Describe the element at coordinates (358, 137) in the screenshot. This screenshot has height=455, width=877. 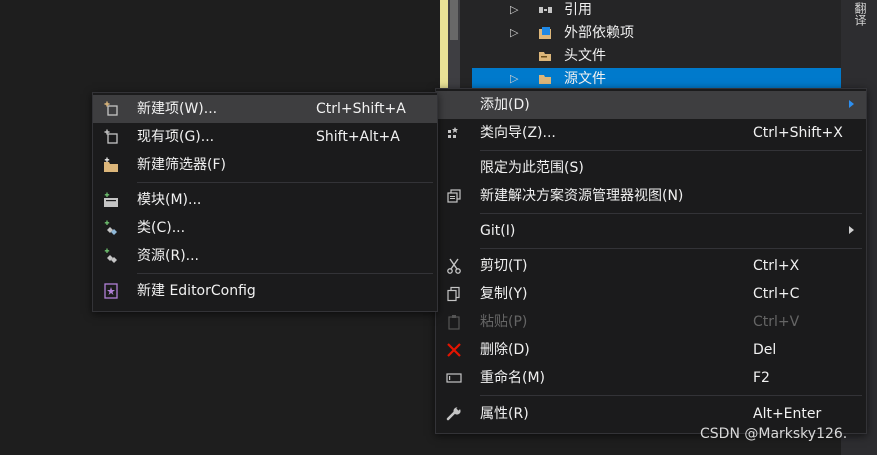
I see `menu-item-shortcut: Shift+Alt+A` at that location.